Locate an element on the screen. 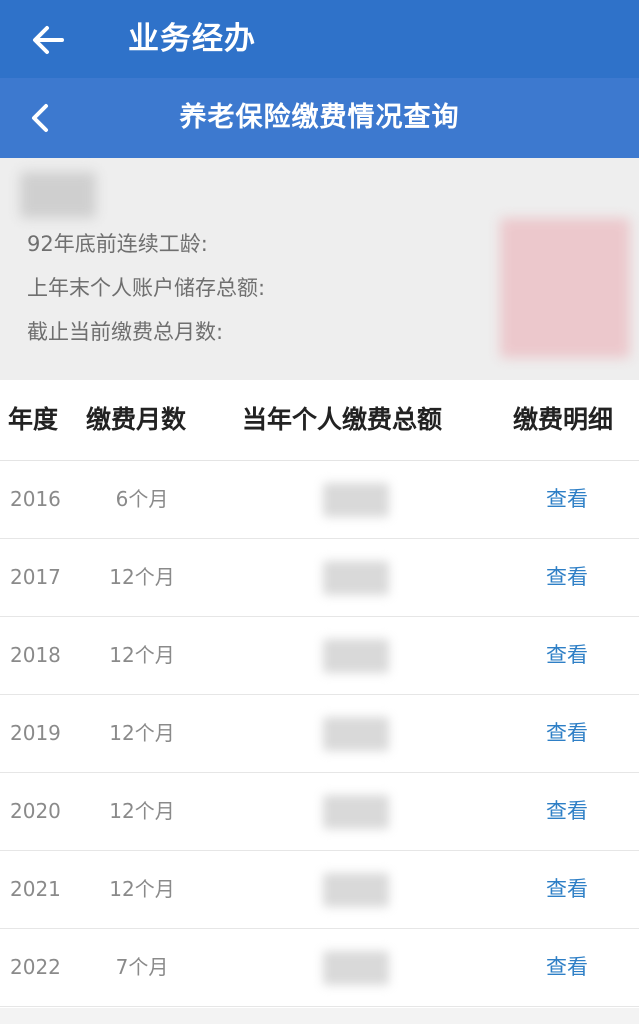 This screenshot has width=639, height=1024. table-row: 2022 7个月 查看 is located at coordinates (319, 968).